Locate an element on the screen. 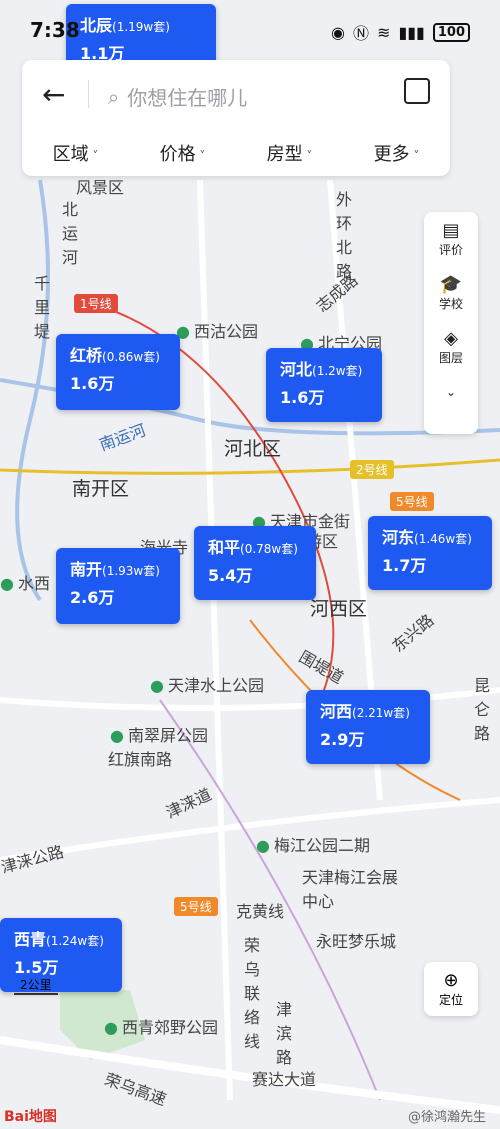 The image size is (500, 1129). metro-line-badge: 1号线 is located at coordinates (96, 303).